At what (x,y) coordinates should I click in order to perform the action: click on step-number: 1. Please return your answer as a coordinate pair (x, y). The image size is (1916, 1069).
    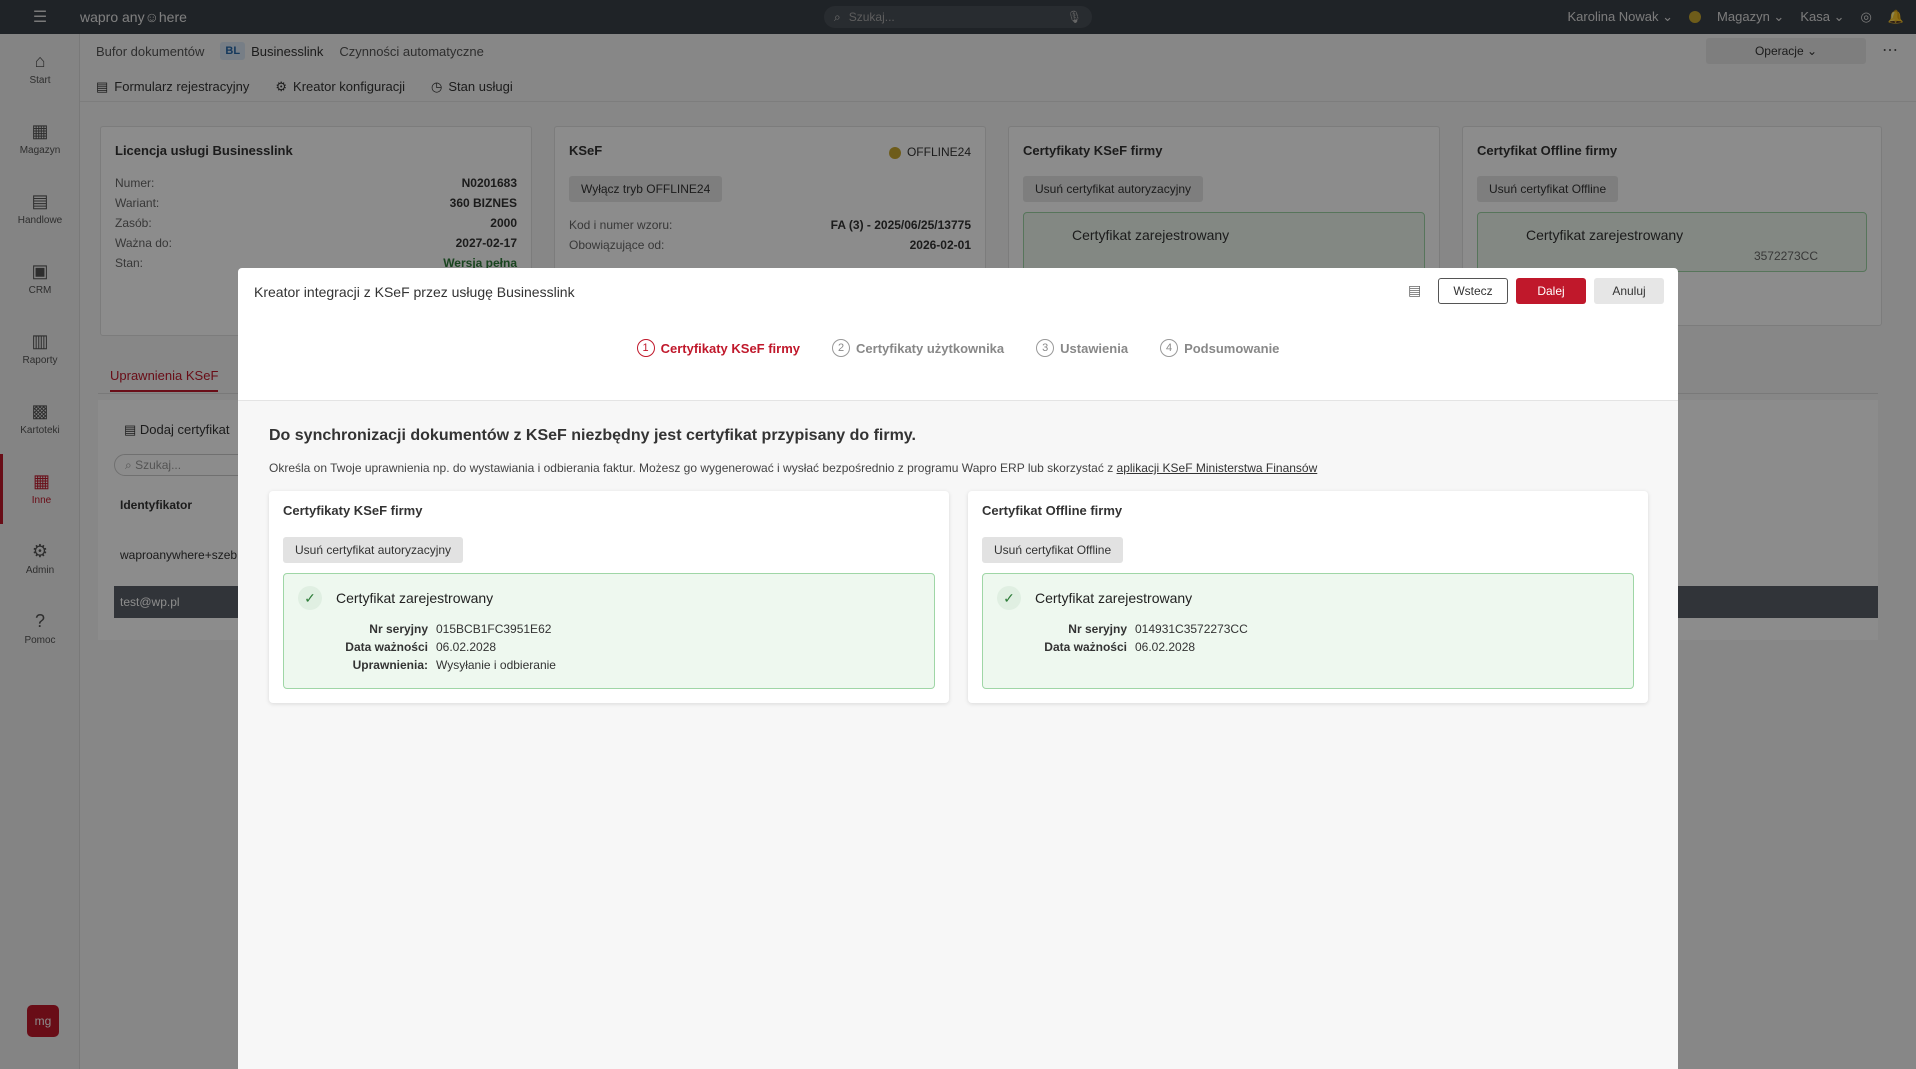
    Looking at the image, I should click on (645, 348).